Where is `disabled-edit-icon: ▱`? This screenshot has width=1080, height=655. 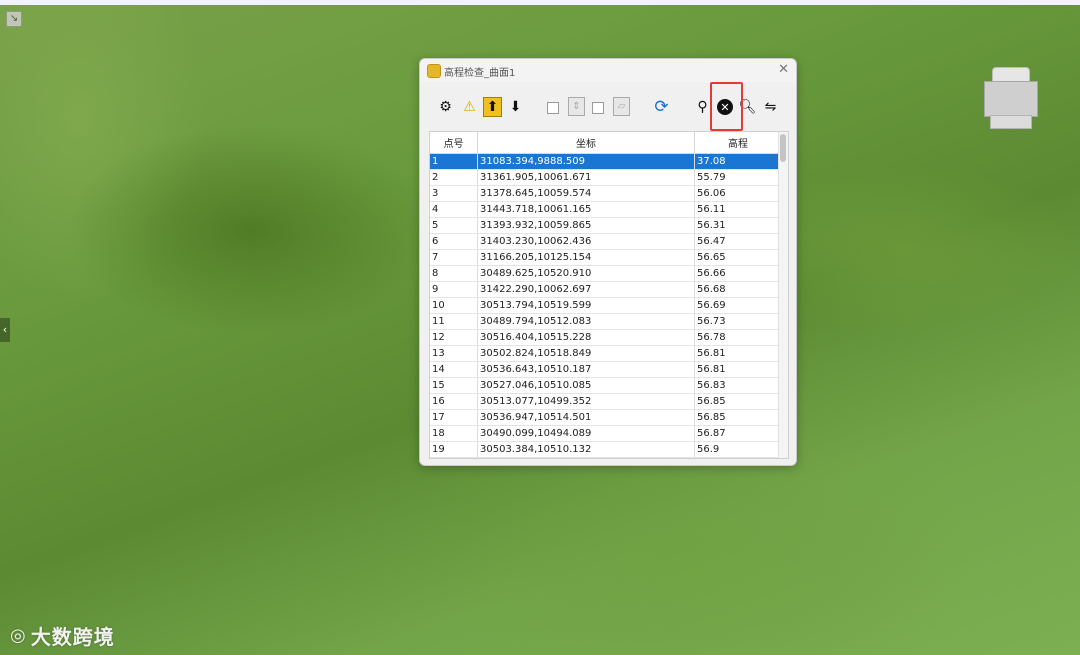 disabled-edit-icon: ▱ is located at coordinates (621, 106).